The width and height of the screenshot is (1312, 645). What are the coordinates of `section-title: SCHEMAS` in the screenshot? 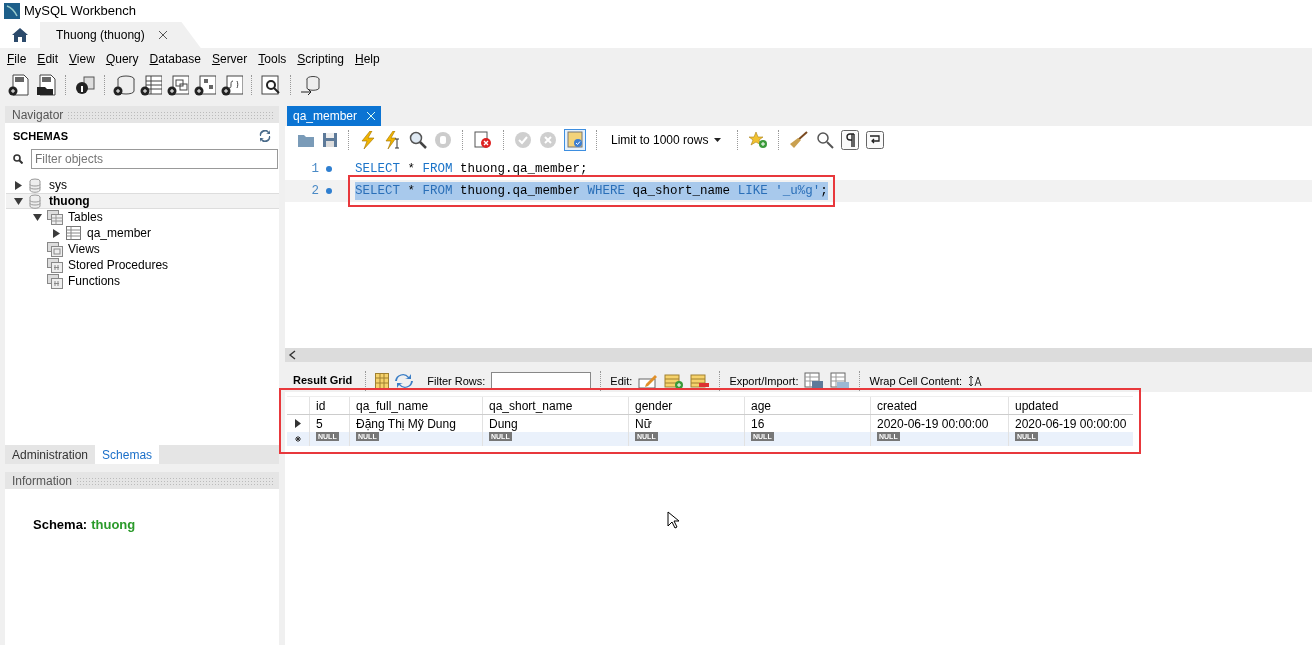 It's located at (40, 136).